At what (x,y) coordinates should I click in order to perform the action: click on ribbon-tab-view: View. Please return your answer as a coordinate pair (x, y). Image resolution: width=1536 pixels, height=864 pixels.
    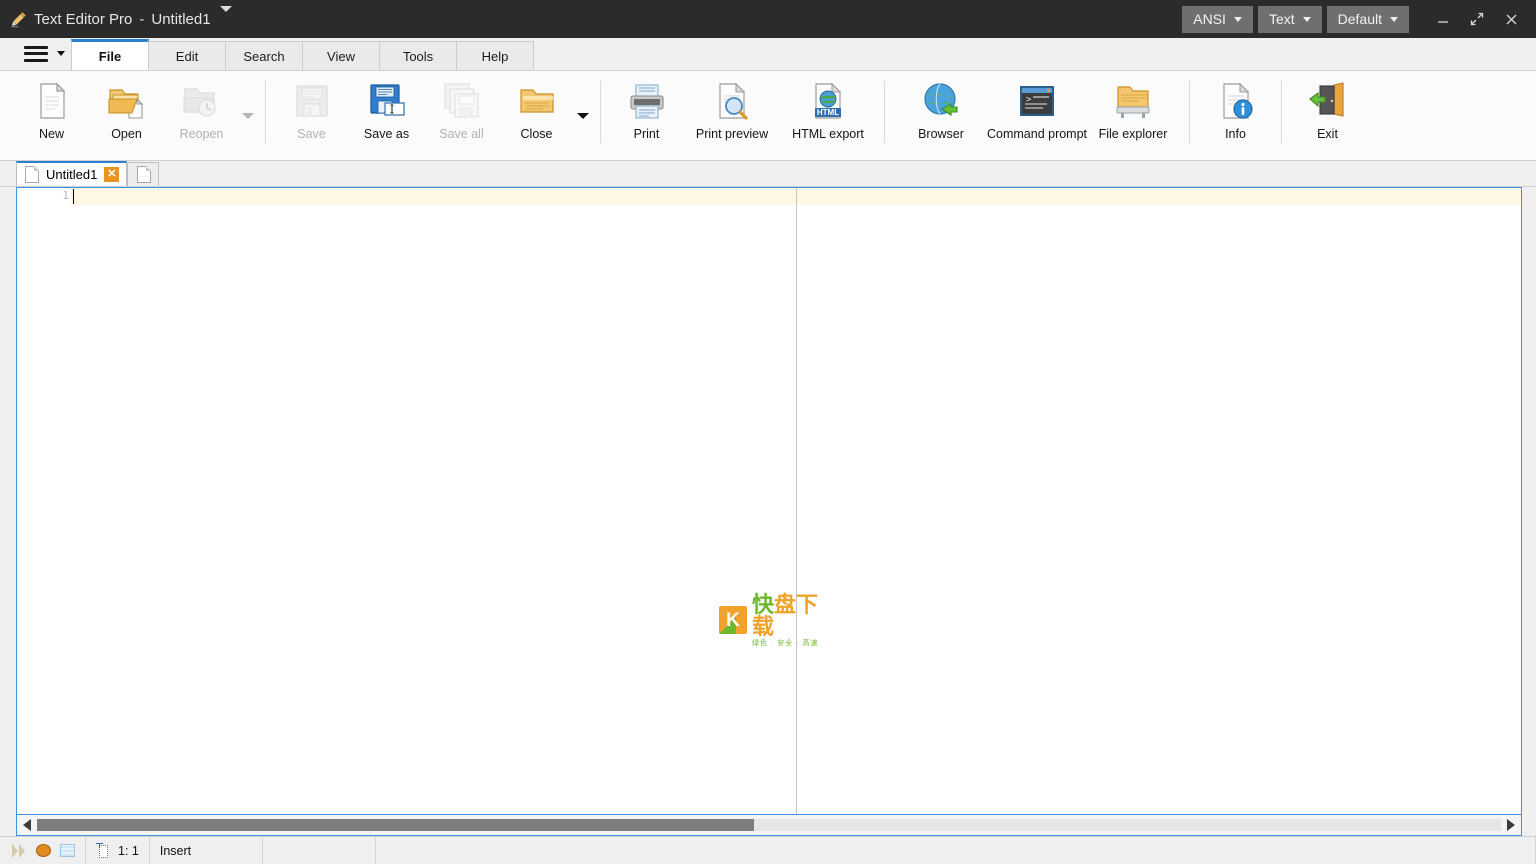
    Looking at the image, I should click on (341, 55).